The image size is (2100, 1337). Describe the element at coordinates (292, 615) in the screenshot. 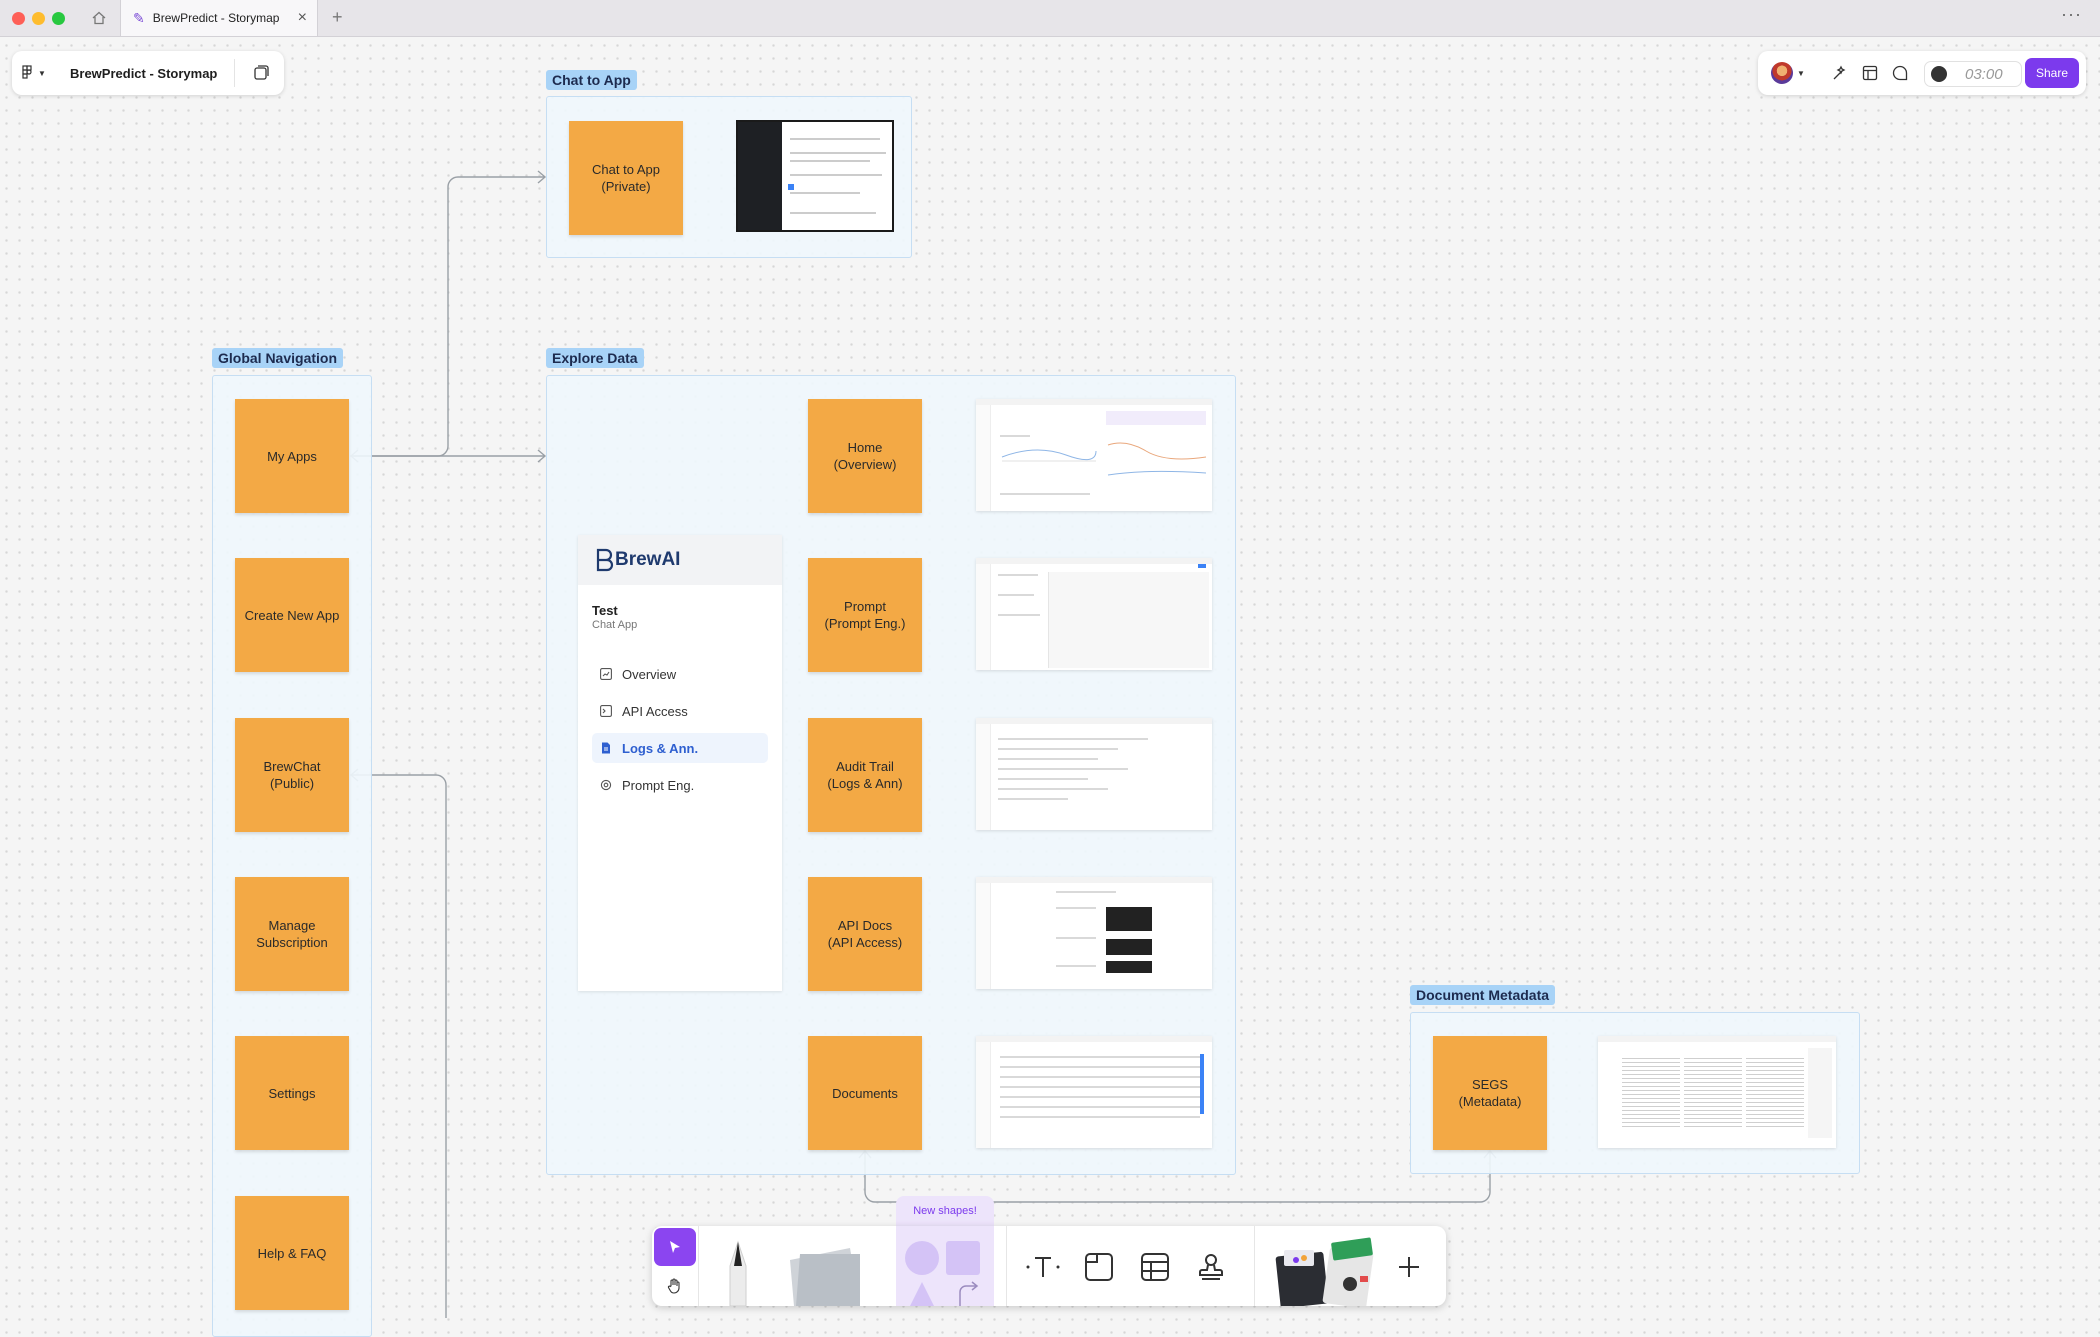

I see `sticky-note: Create New App` at that location.